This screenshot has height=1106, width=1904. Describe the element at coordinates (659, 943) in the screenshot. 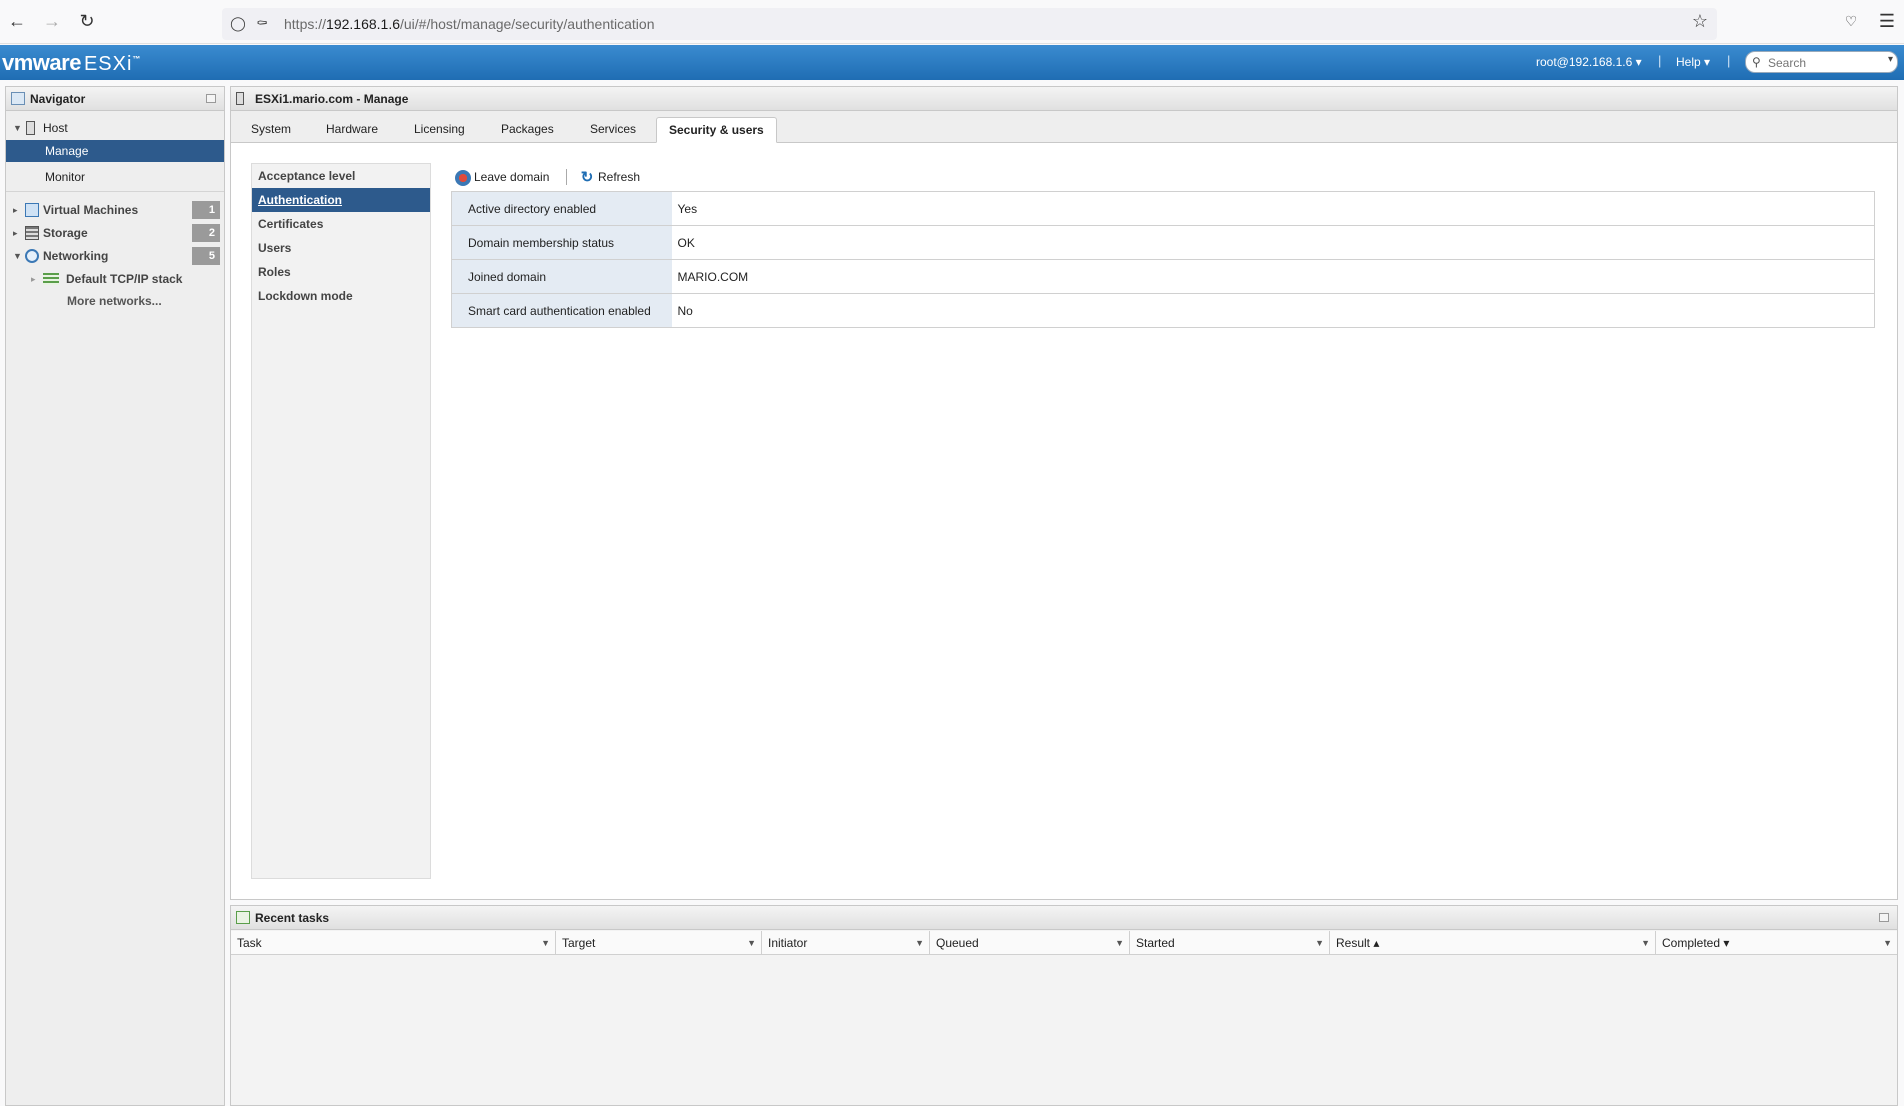

I see `column-target: Target ▼` at that location.